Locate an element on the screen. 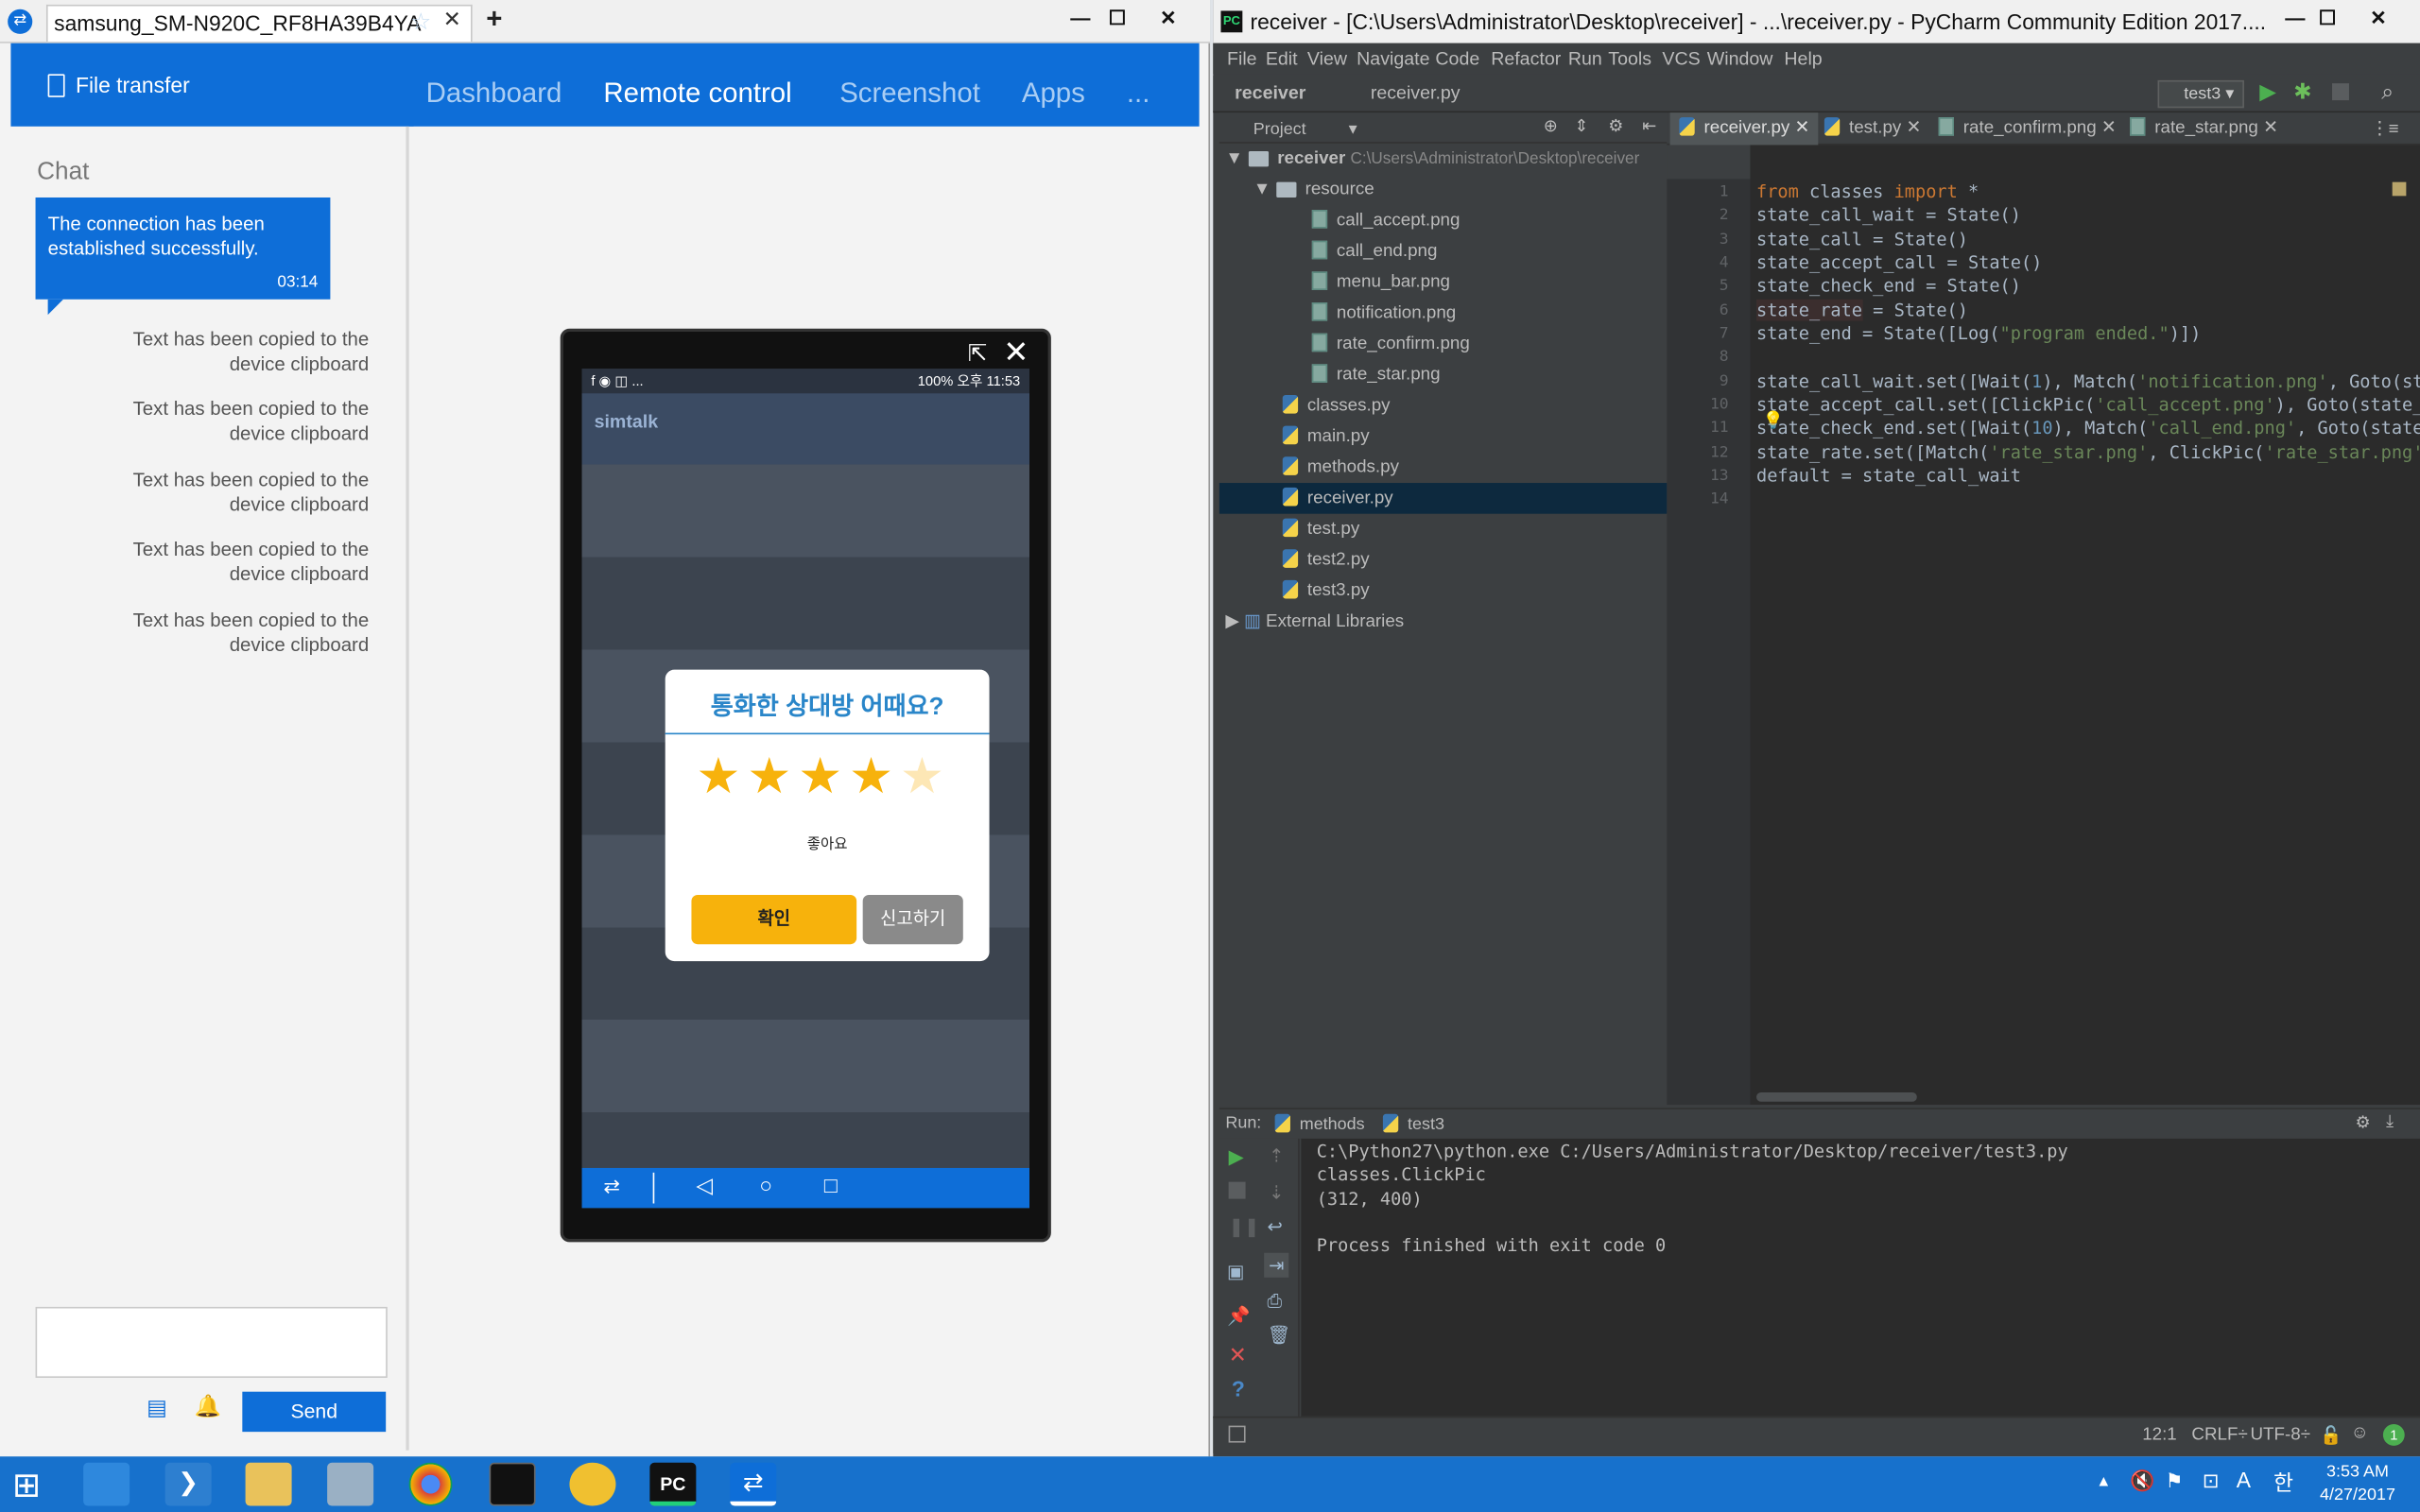 This screenshot has width=2420, height=1512. lightbulb-icon: 💡 is located at coordinates (1773, 420).